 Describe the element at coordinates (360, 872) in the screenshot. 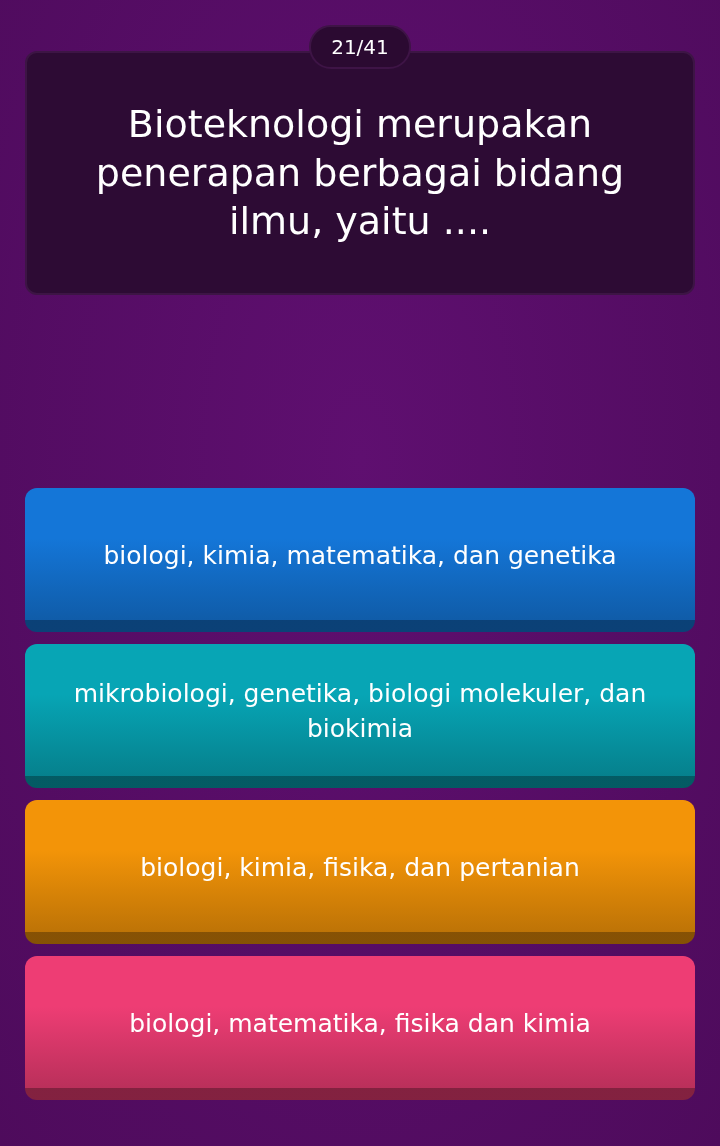

I see `answer-option: biologi, kimia, fisika, dan pertanian` at that location.